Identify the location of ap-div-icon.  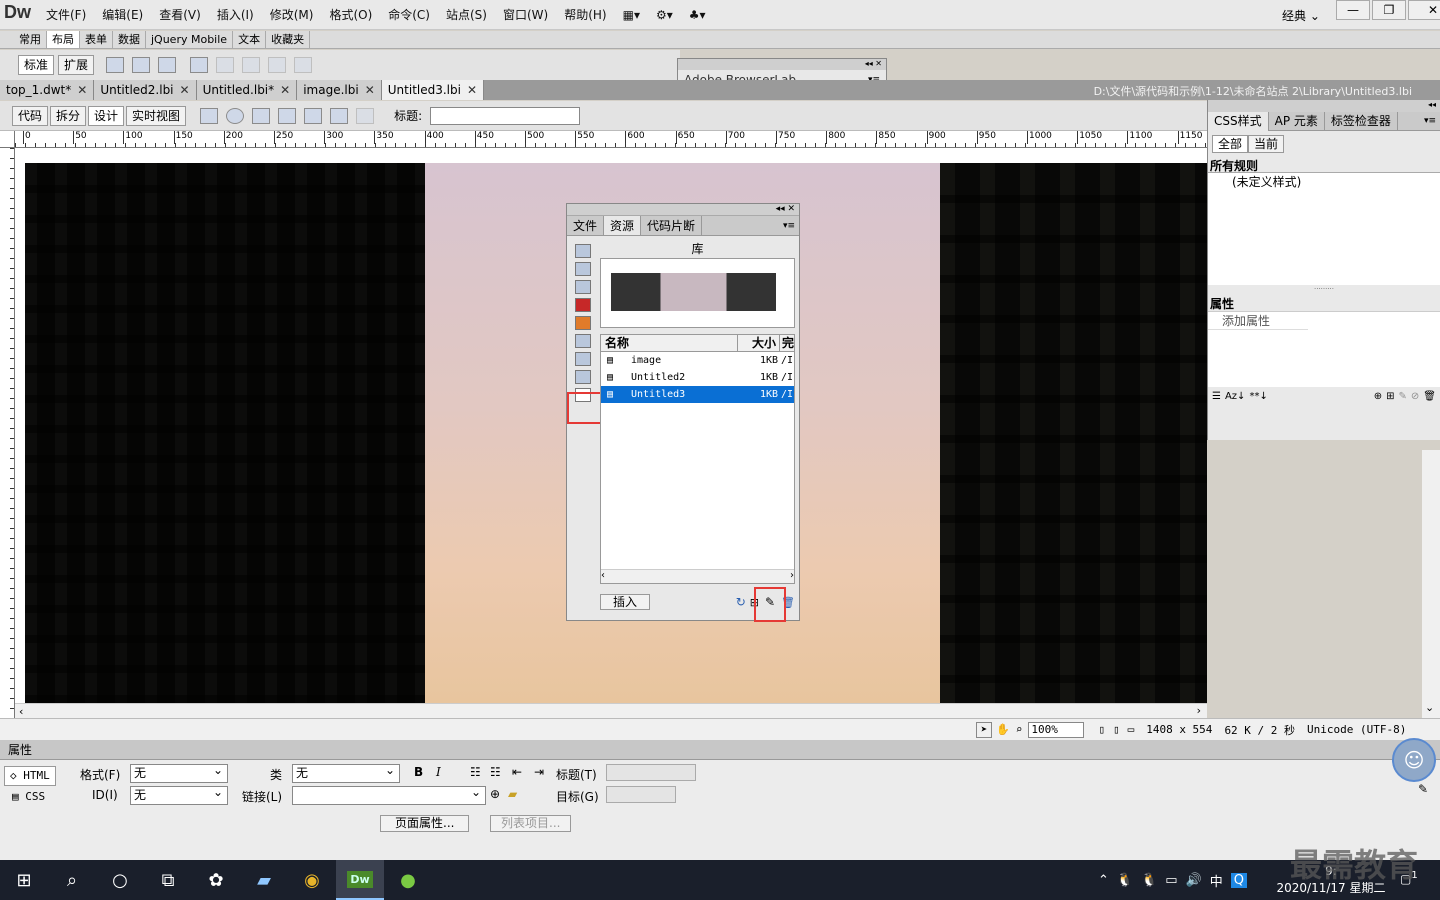
(141, 65).